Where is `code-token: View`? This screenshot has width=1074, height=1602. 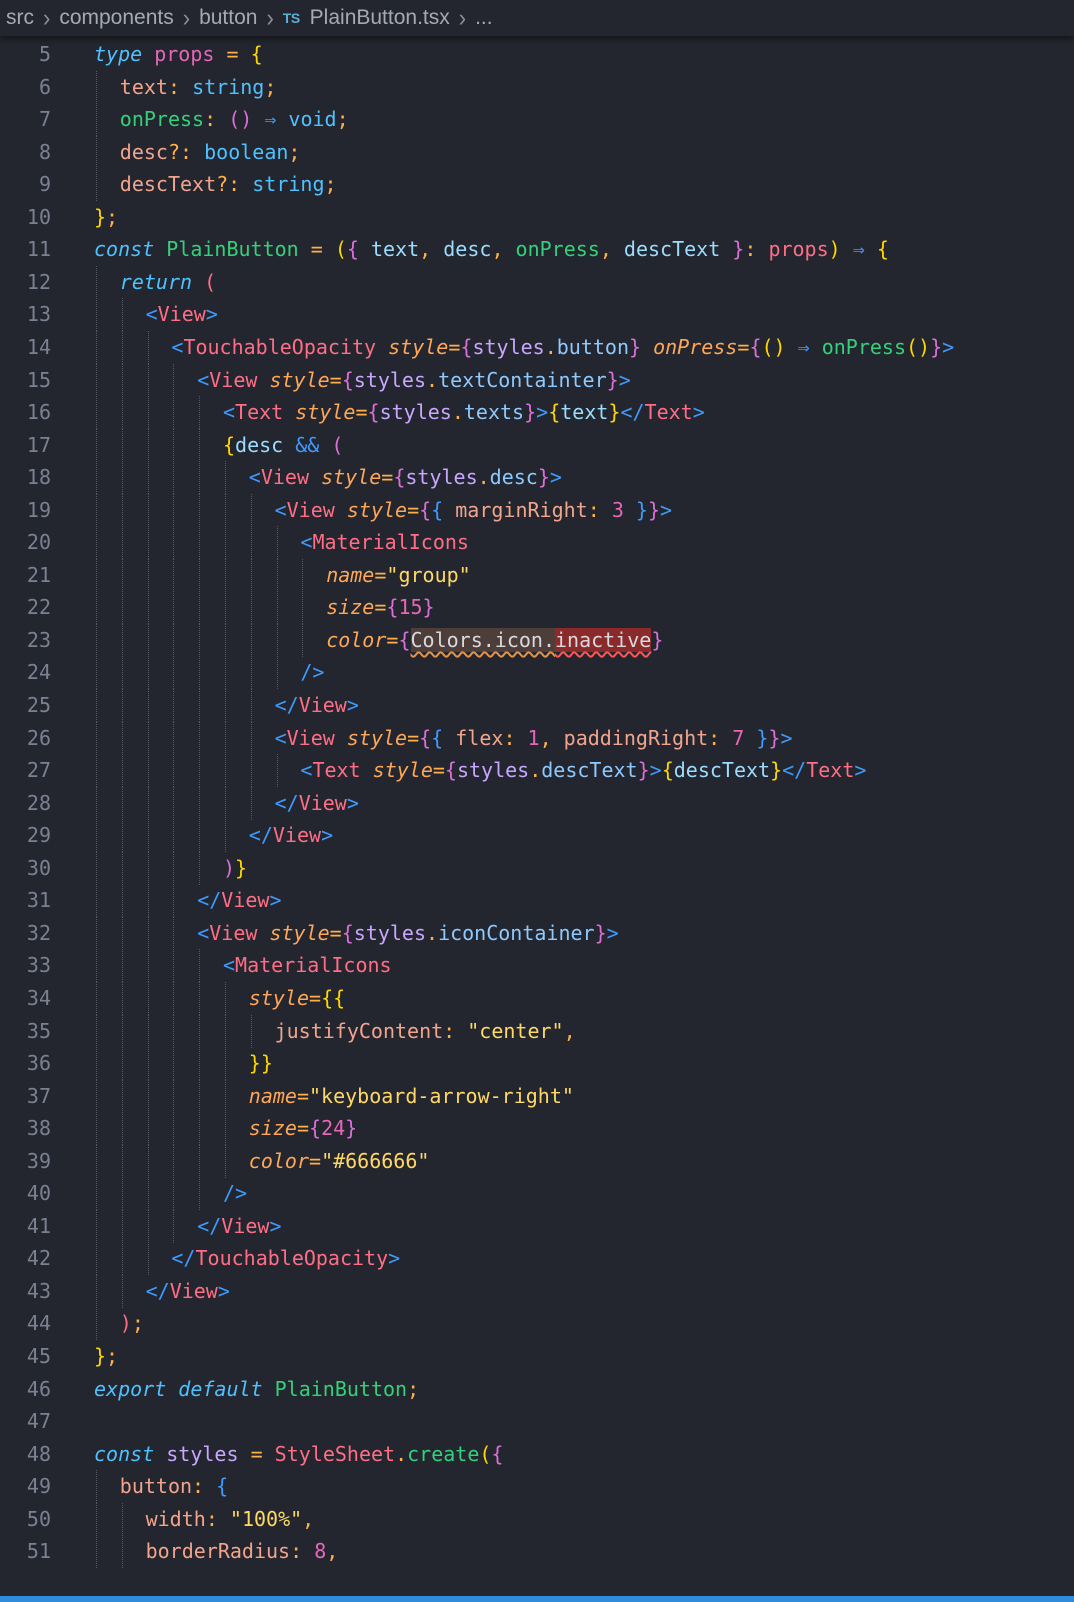
code-token: View is located at coordinates (285, 477).